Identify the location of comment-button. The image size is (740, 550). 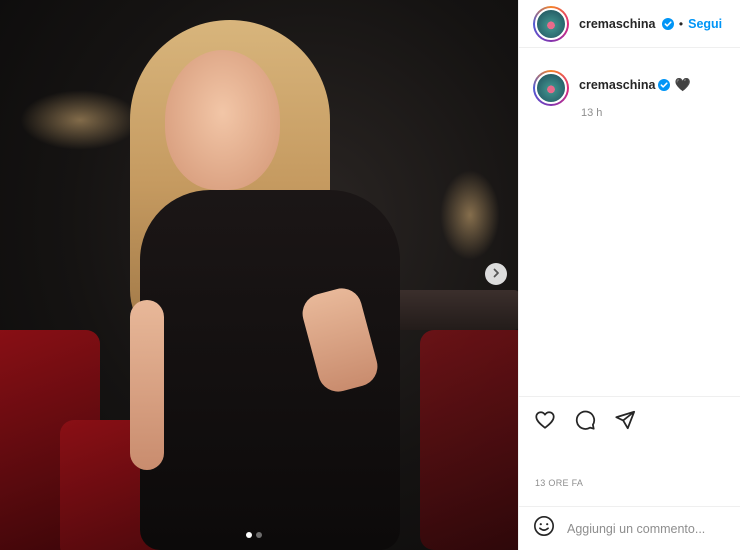
(585, 420).